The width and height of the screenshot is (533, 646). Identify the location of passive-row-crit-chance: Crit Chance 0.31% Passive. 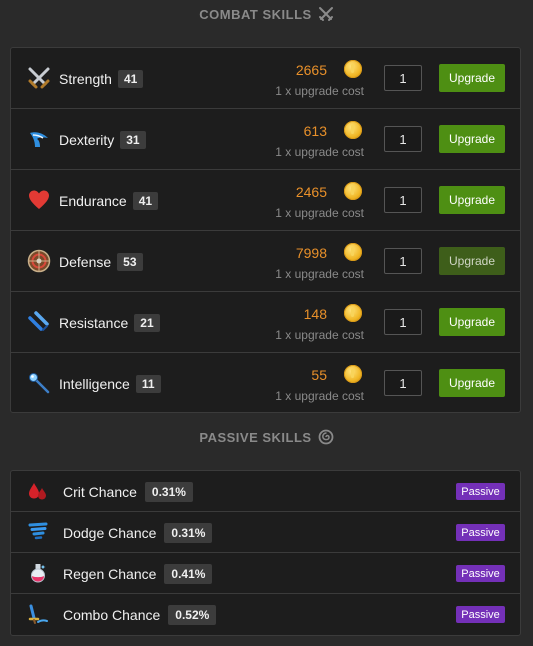
(265, 491).